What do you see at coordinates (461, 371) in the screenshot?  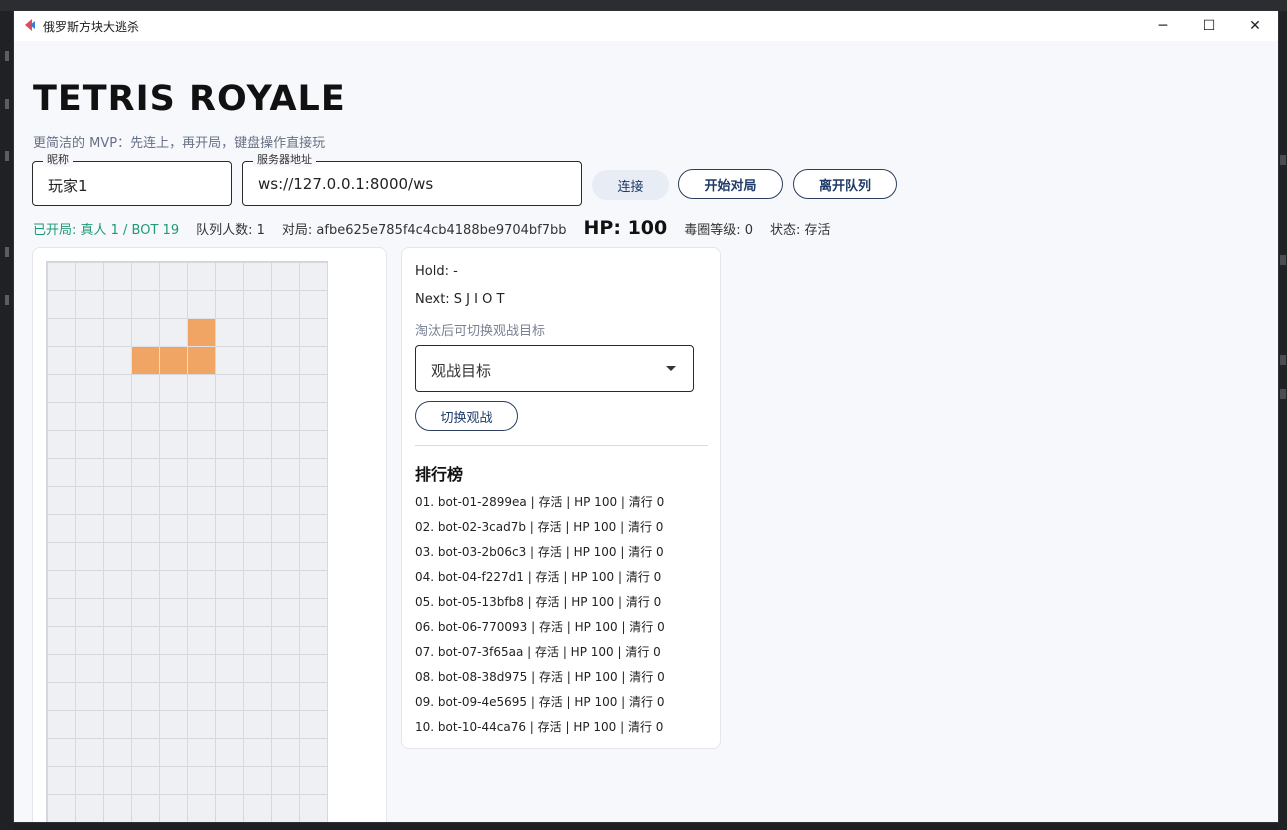 I see `spectate-target-value: 观战目标` at bounding box center [461, 371].